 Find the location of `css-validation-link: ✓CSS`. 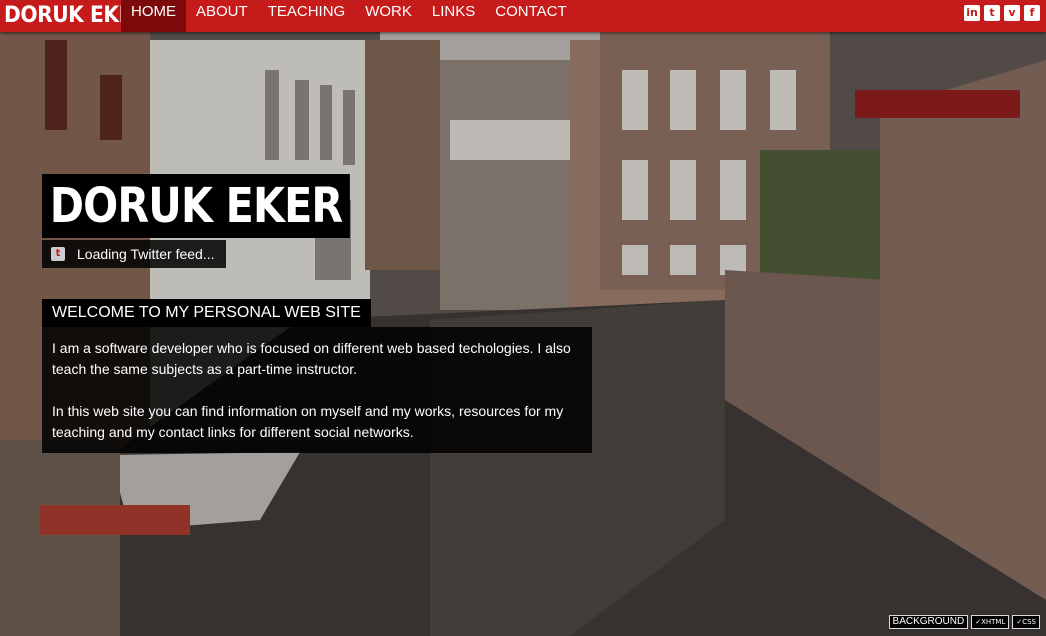

css-validation-link: ✓CSS is located at coordinates (1026, 622).